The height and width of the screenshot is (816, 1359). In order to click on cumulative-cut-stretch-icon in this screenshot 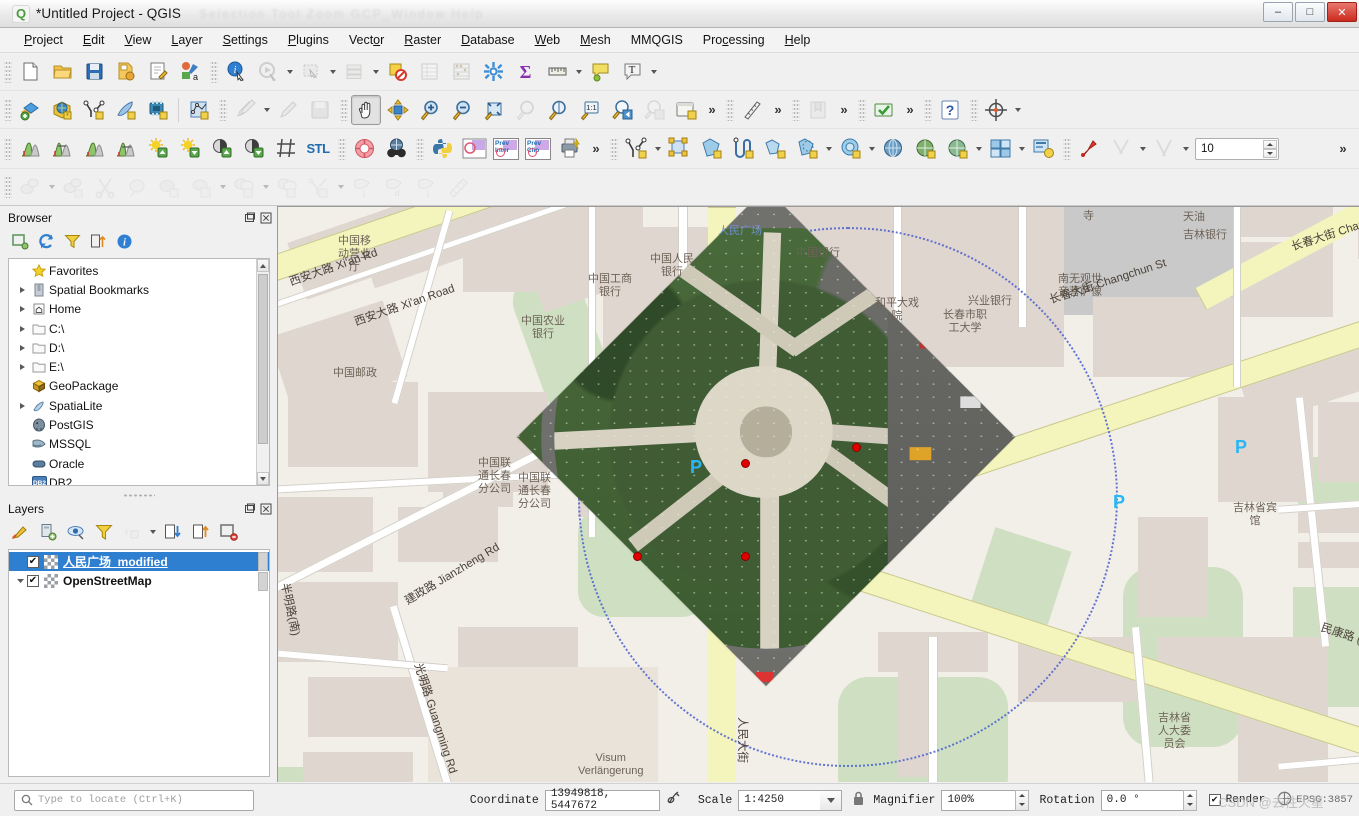, I will do `click(94, 149)`.